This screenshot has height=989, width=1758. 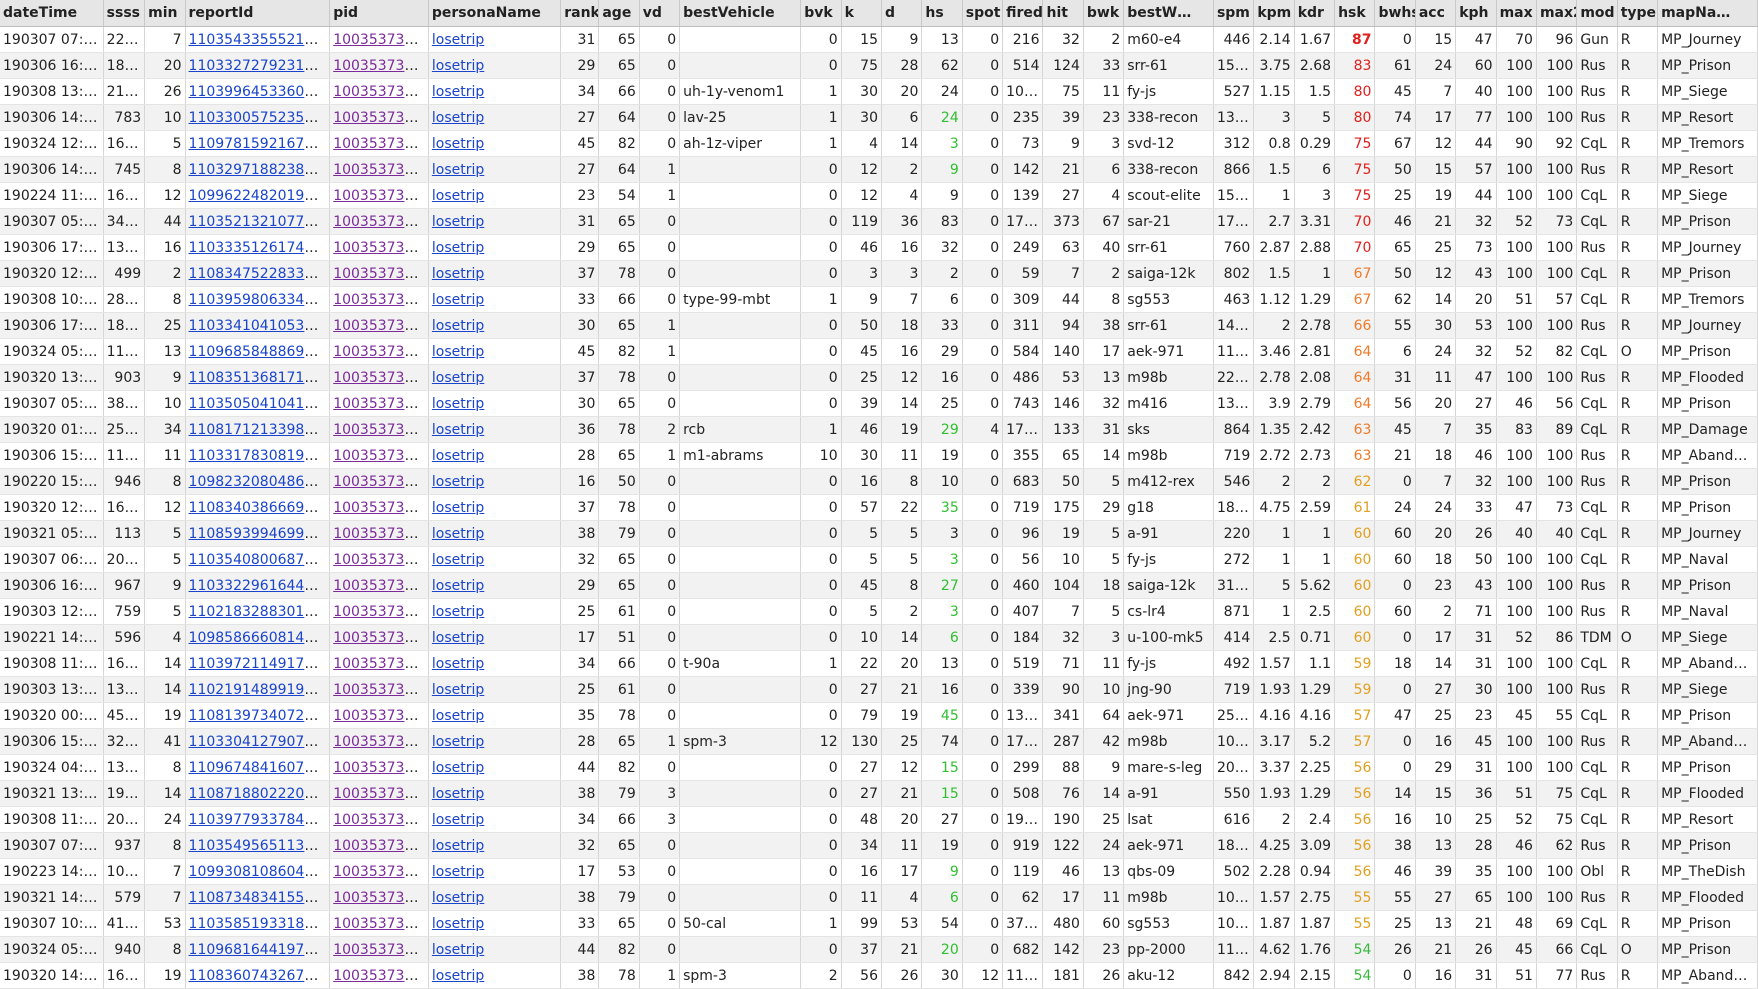 What do you see at coordinates (52, 13) in the screenshot?
I see `column-header: dateTime` at bounding box center [52, 13].